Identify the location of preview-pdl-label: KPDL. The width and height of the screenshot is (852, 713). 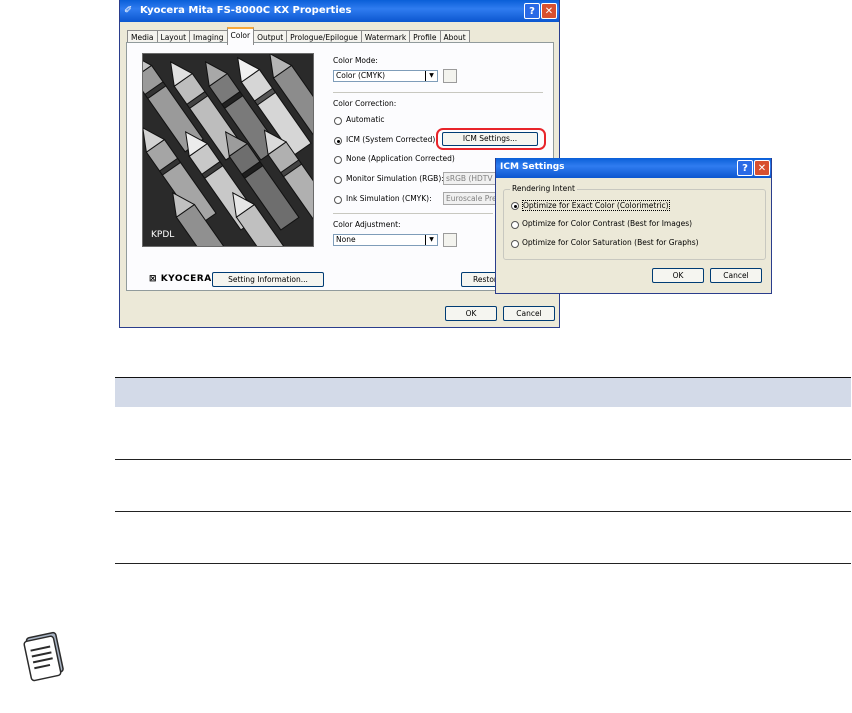
(163, 235).